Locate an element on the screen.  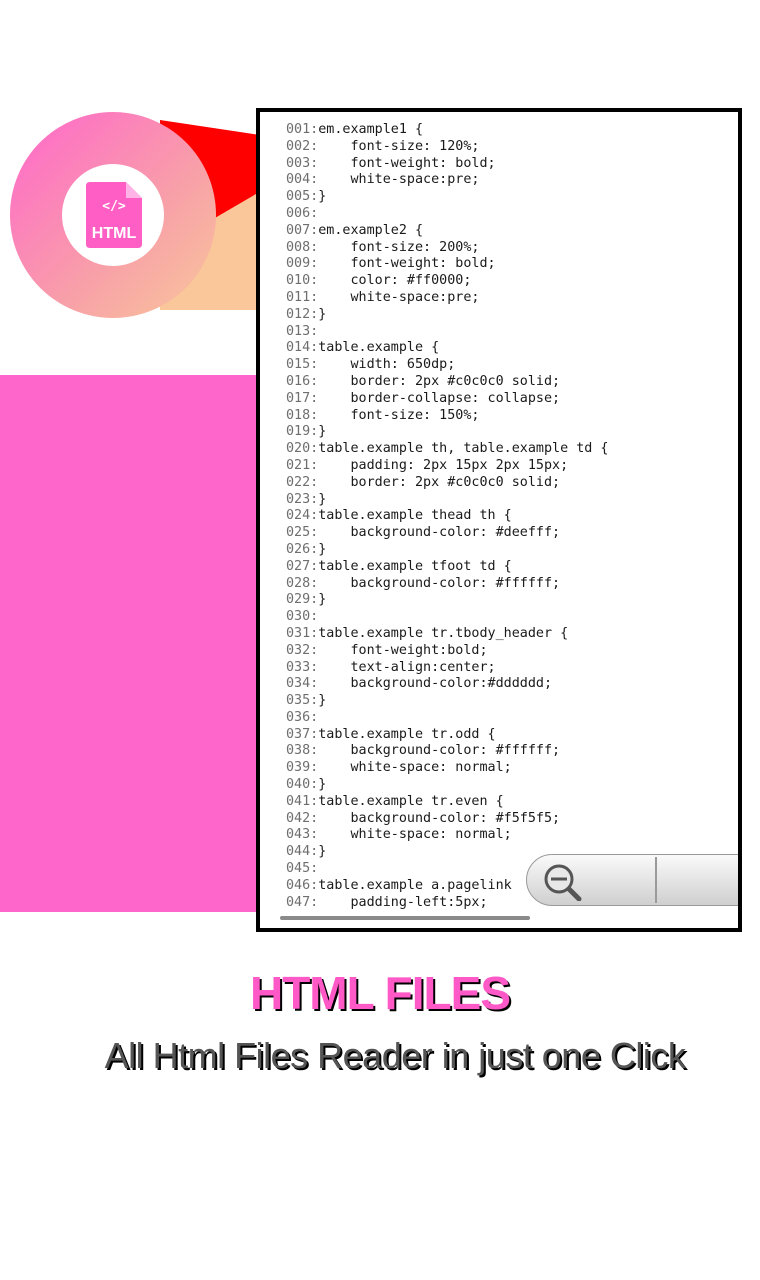
code-line: 015: width: 650dp; is located at coordinates (447, 365).